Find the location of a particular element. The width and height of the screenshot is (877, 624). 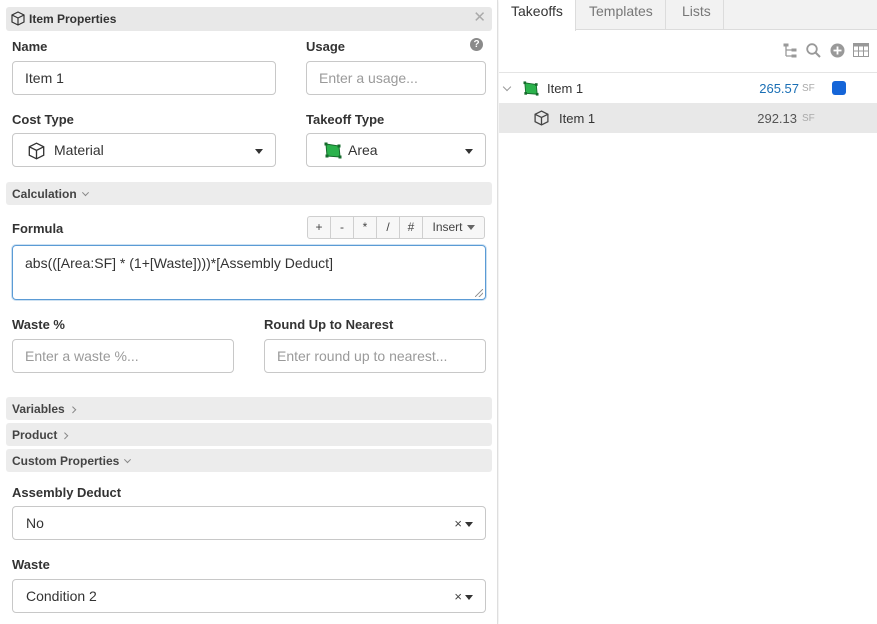

insert-dropdown-button: Insert is located at coordinates (453, 227).